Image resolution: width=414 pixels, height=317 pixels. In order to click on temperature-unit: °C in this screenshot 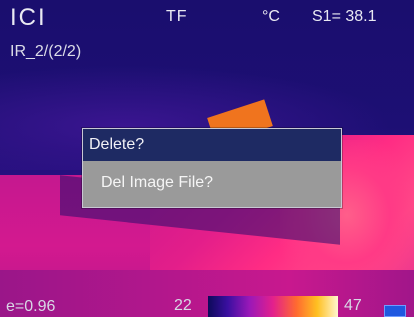, I will do `click(271, 16)`.